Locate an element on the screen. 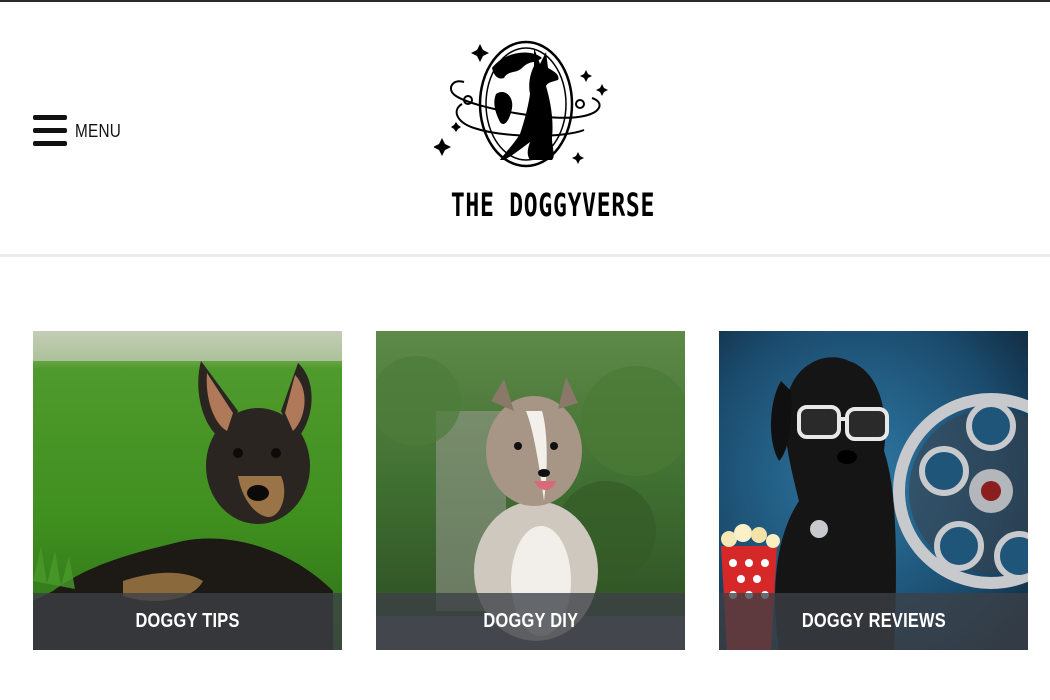 This screenshot has width=1050, height=700. site-logo: THE DOGGYVERSE is located at coordinates (539, 133).